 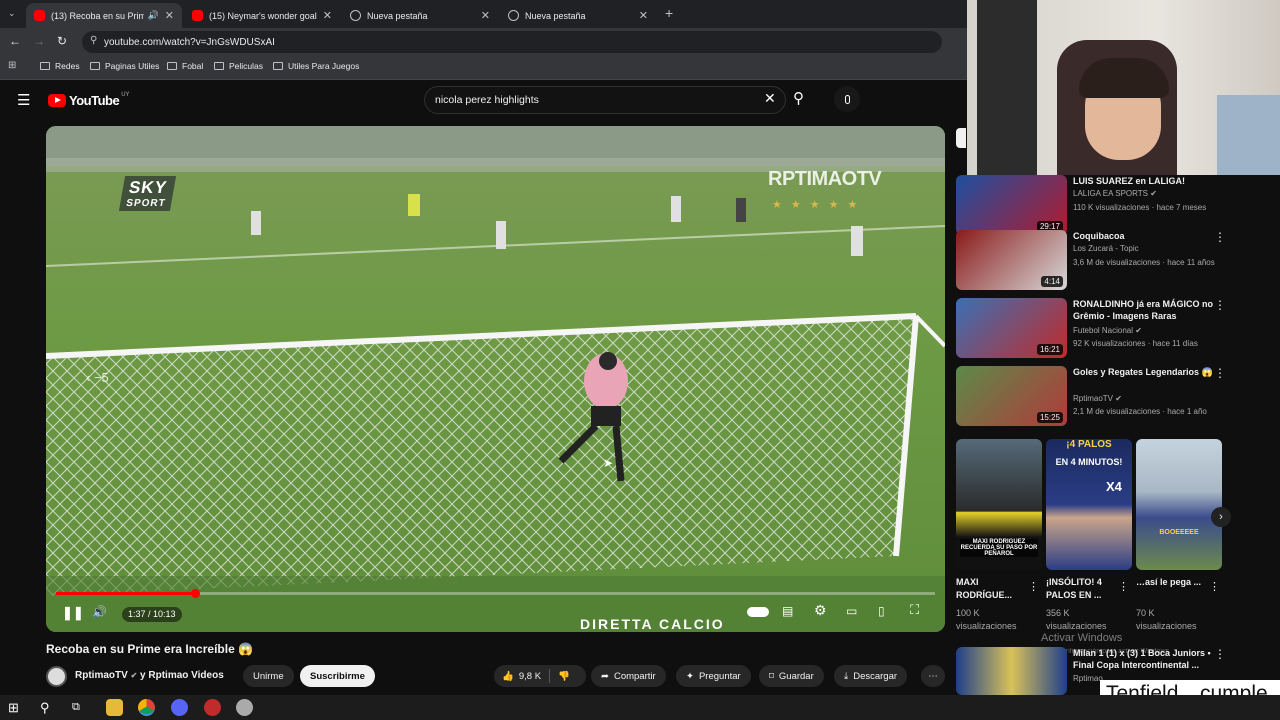 What do you see at coordinates (337, 676) in the screenshot?
I see `subscribe-button: Suscribirme` at bounding box center [337, 676].